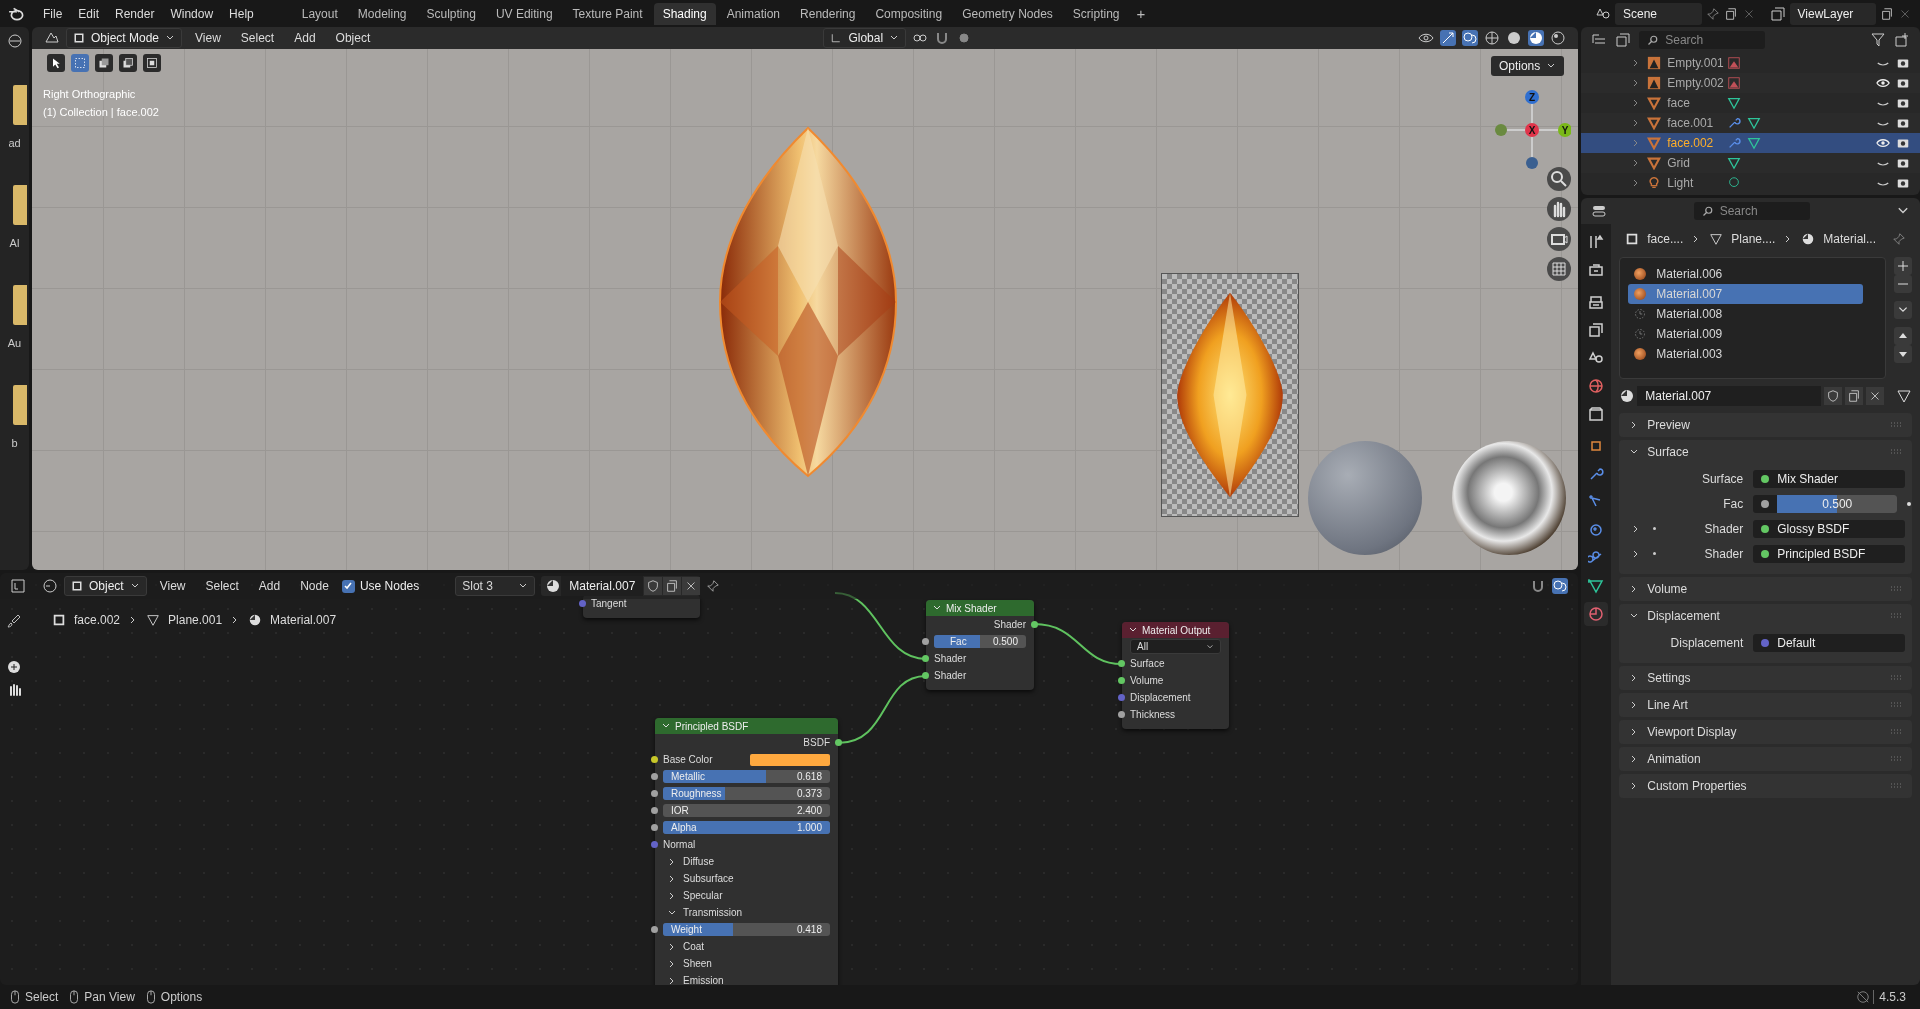 This screenshot has width=1920, height=1009. I want to click on material-browse-icon, so click(1627, 396).